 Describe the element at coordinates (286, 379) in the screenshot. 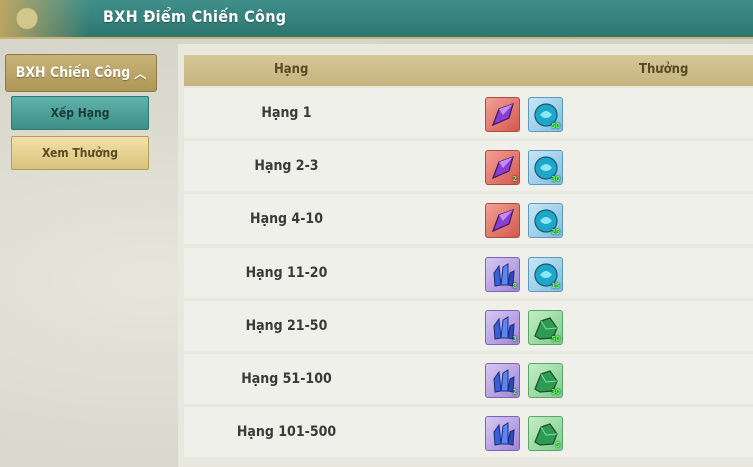

I see `rank-label: Hạng 51-100` at that location.